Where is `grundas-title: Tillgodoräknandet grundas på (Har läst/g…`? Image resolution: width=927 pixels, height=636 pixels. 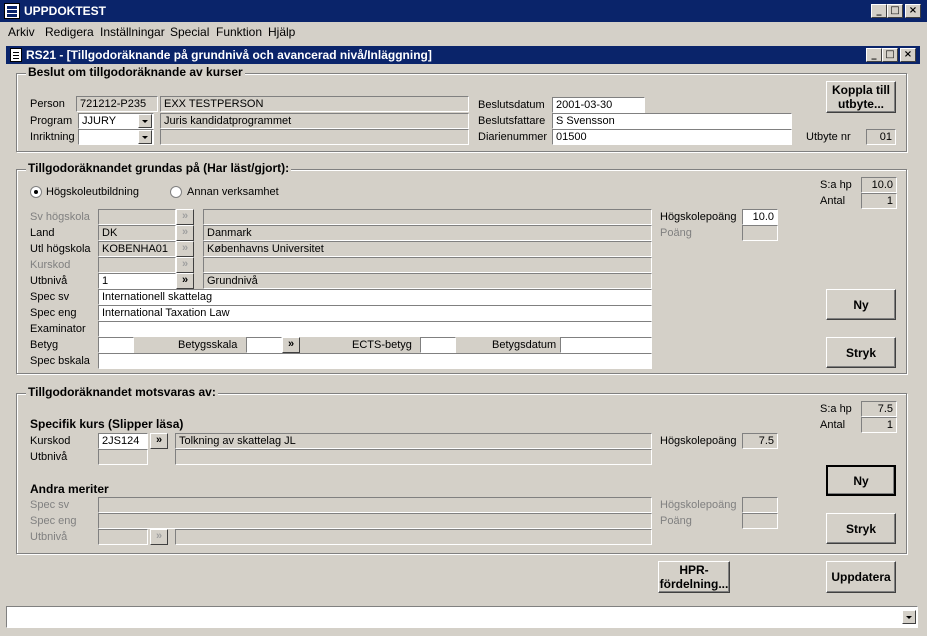
grundas-title: Tillgodoräknandet grundas på (Har läst/g… is located at coordinates (159, 168).